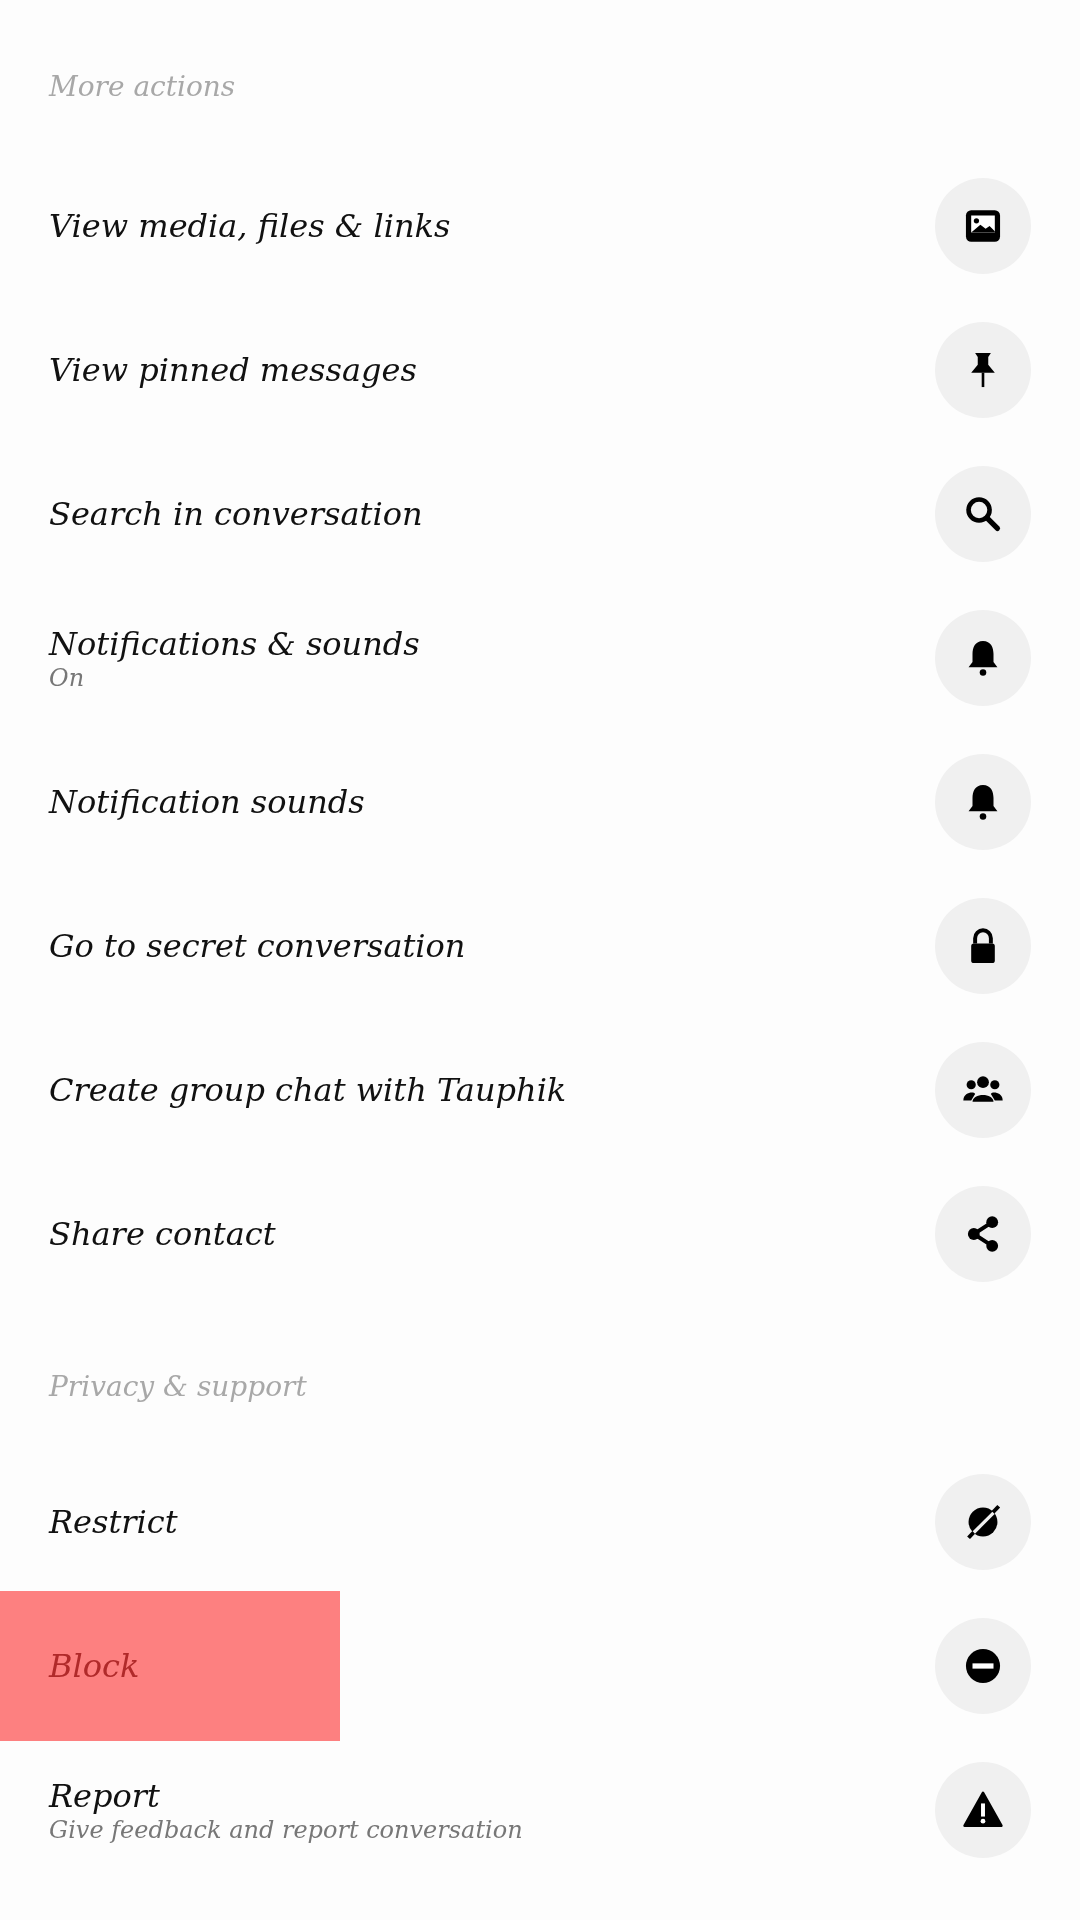  What do you see at coordinates (286, 1830) in the screenshot?
I see `menu-item-subtitle: Give feedback and report conversation` at bounding box center [286, 1830].